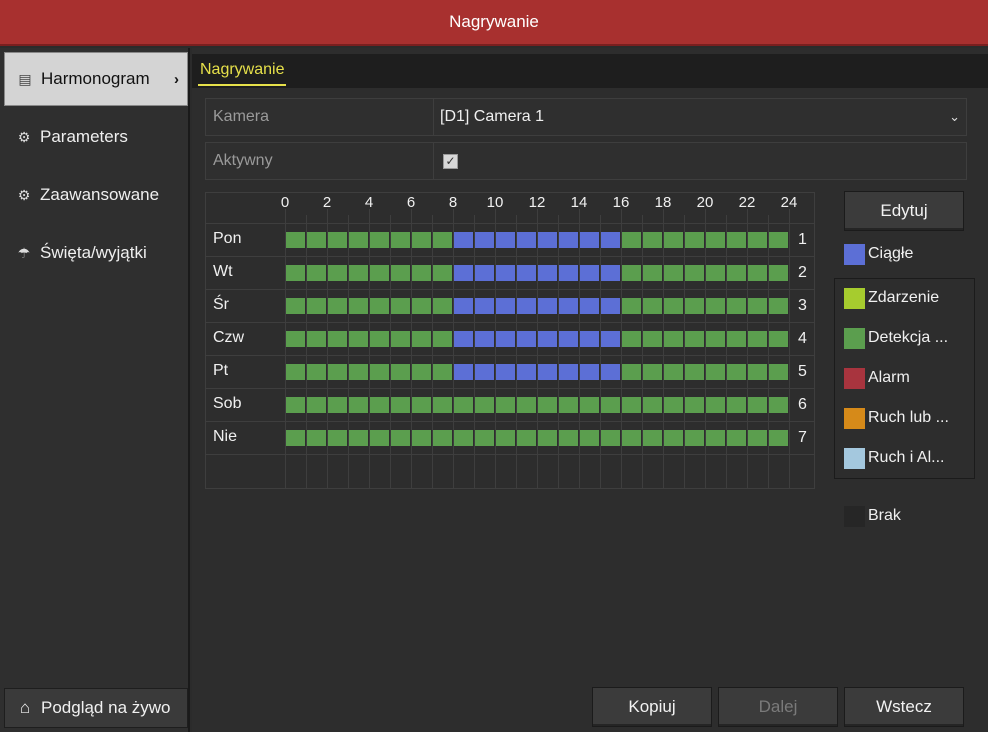  Describe the element at coordinates (904, 211) in the screenshot. I see `edit-button: Edytuj` at that location.